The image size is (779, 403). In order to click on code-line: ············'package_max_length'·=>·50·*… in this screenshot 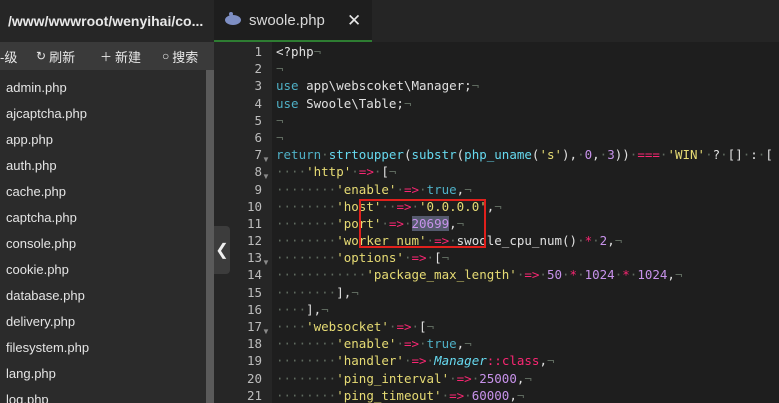, I will do `click(479, 275)`.